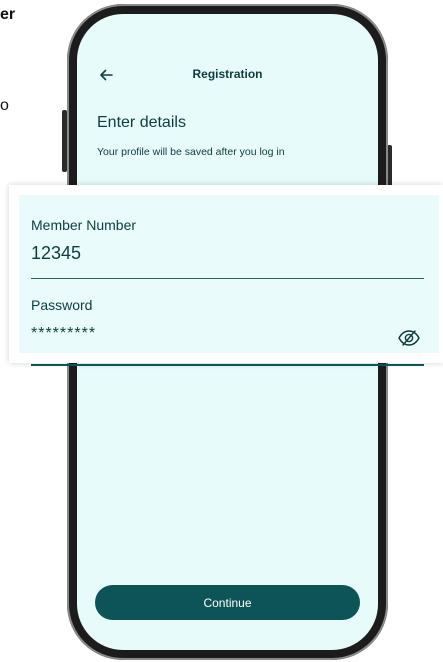  I want to click on continue-button: Continue, so click(227, 602).